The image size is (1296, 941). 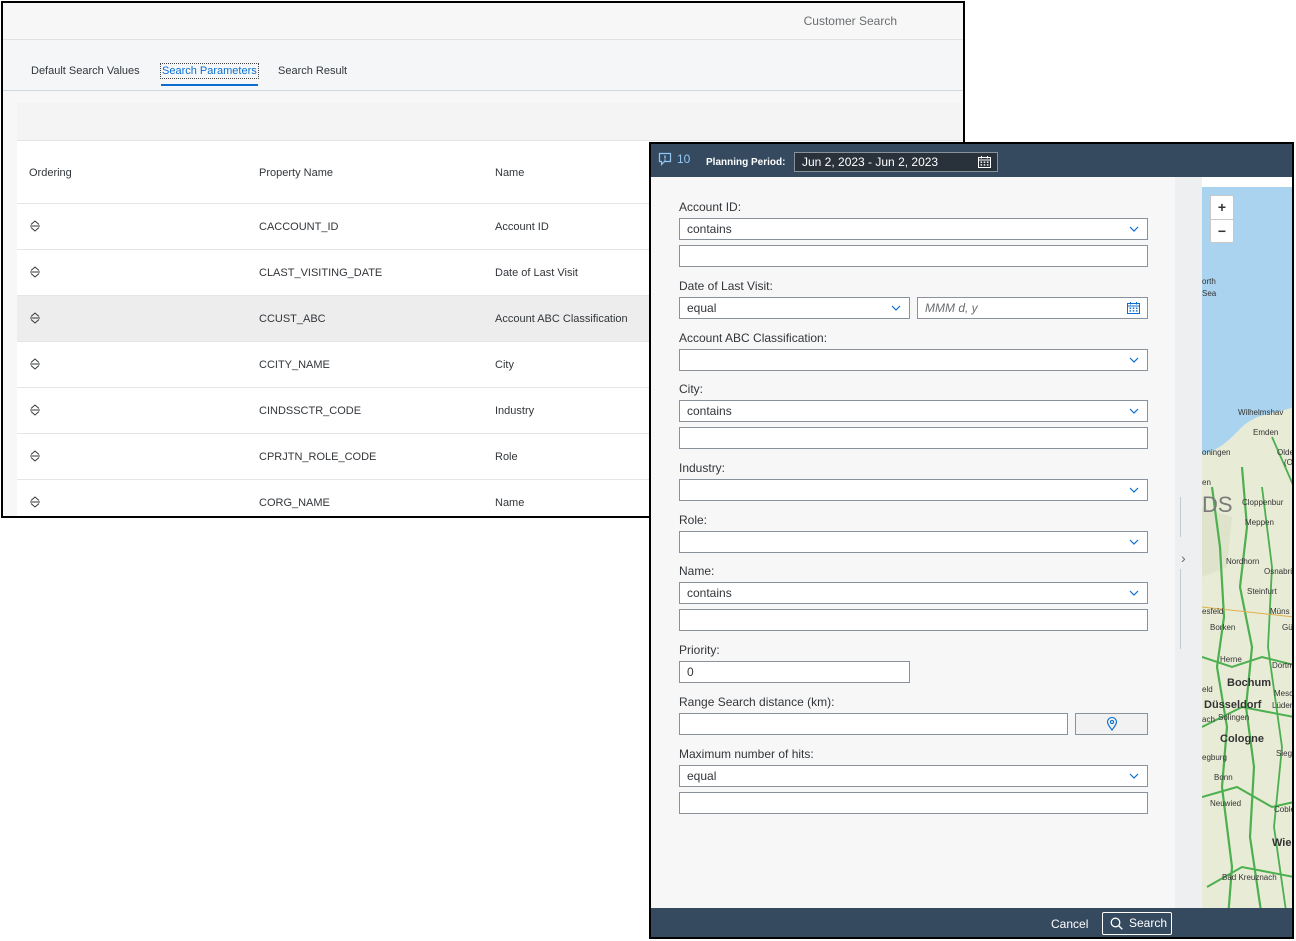 What do you see at coordinates (702, 776) in the screenshot?
I see `max-hits-operator-value: equal` at bounding box center [702, 776].